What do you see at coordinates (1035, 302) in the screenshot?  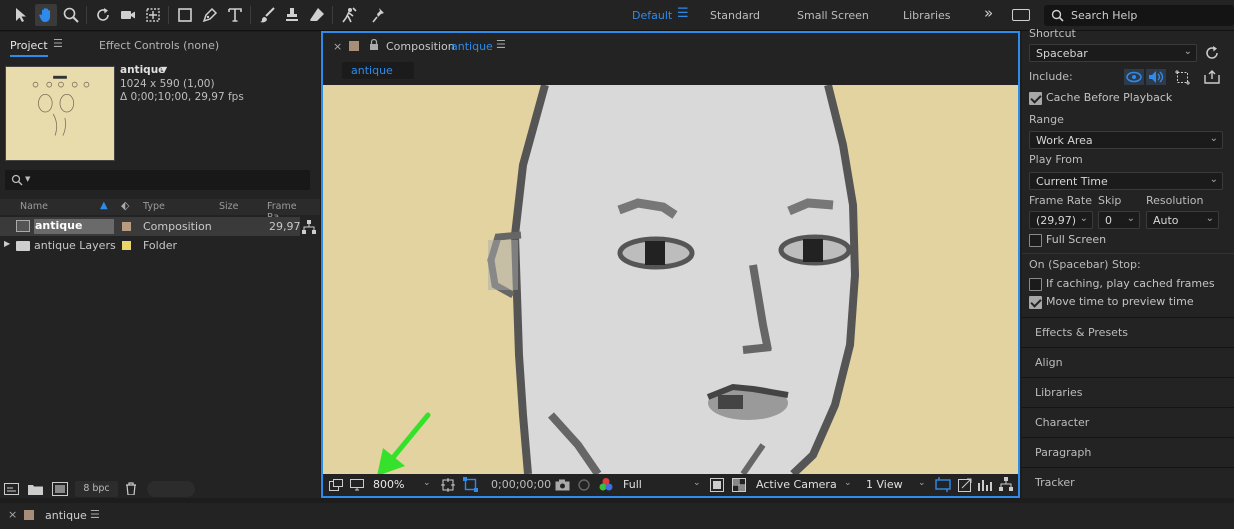 I see `move-time-checkbox` at bounding box center [1035, 302].